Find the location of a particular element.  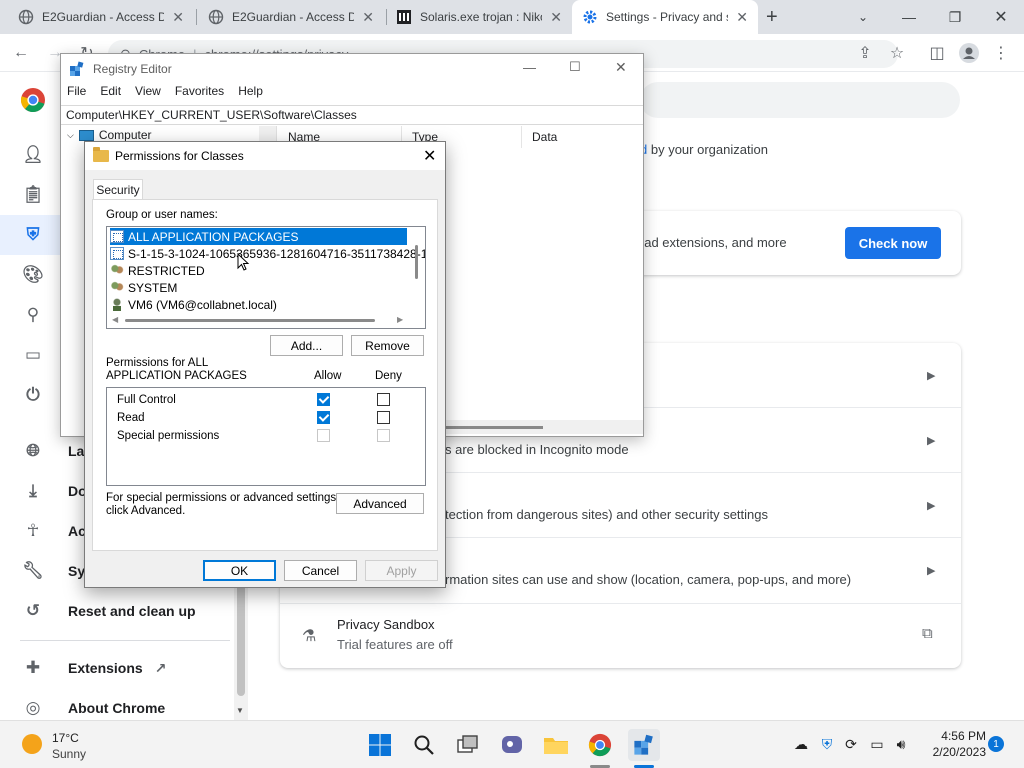

sidebar-item-extensions: ✚ Extensions ↗ is located at coordinates (120, 668).